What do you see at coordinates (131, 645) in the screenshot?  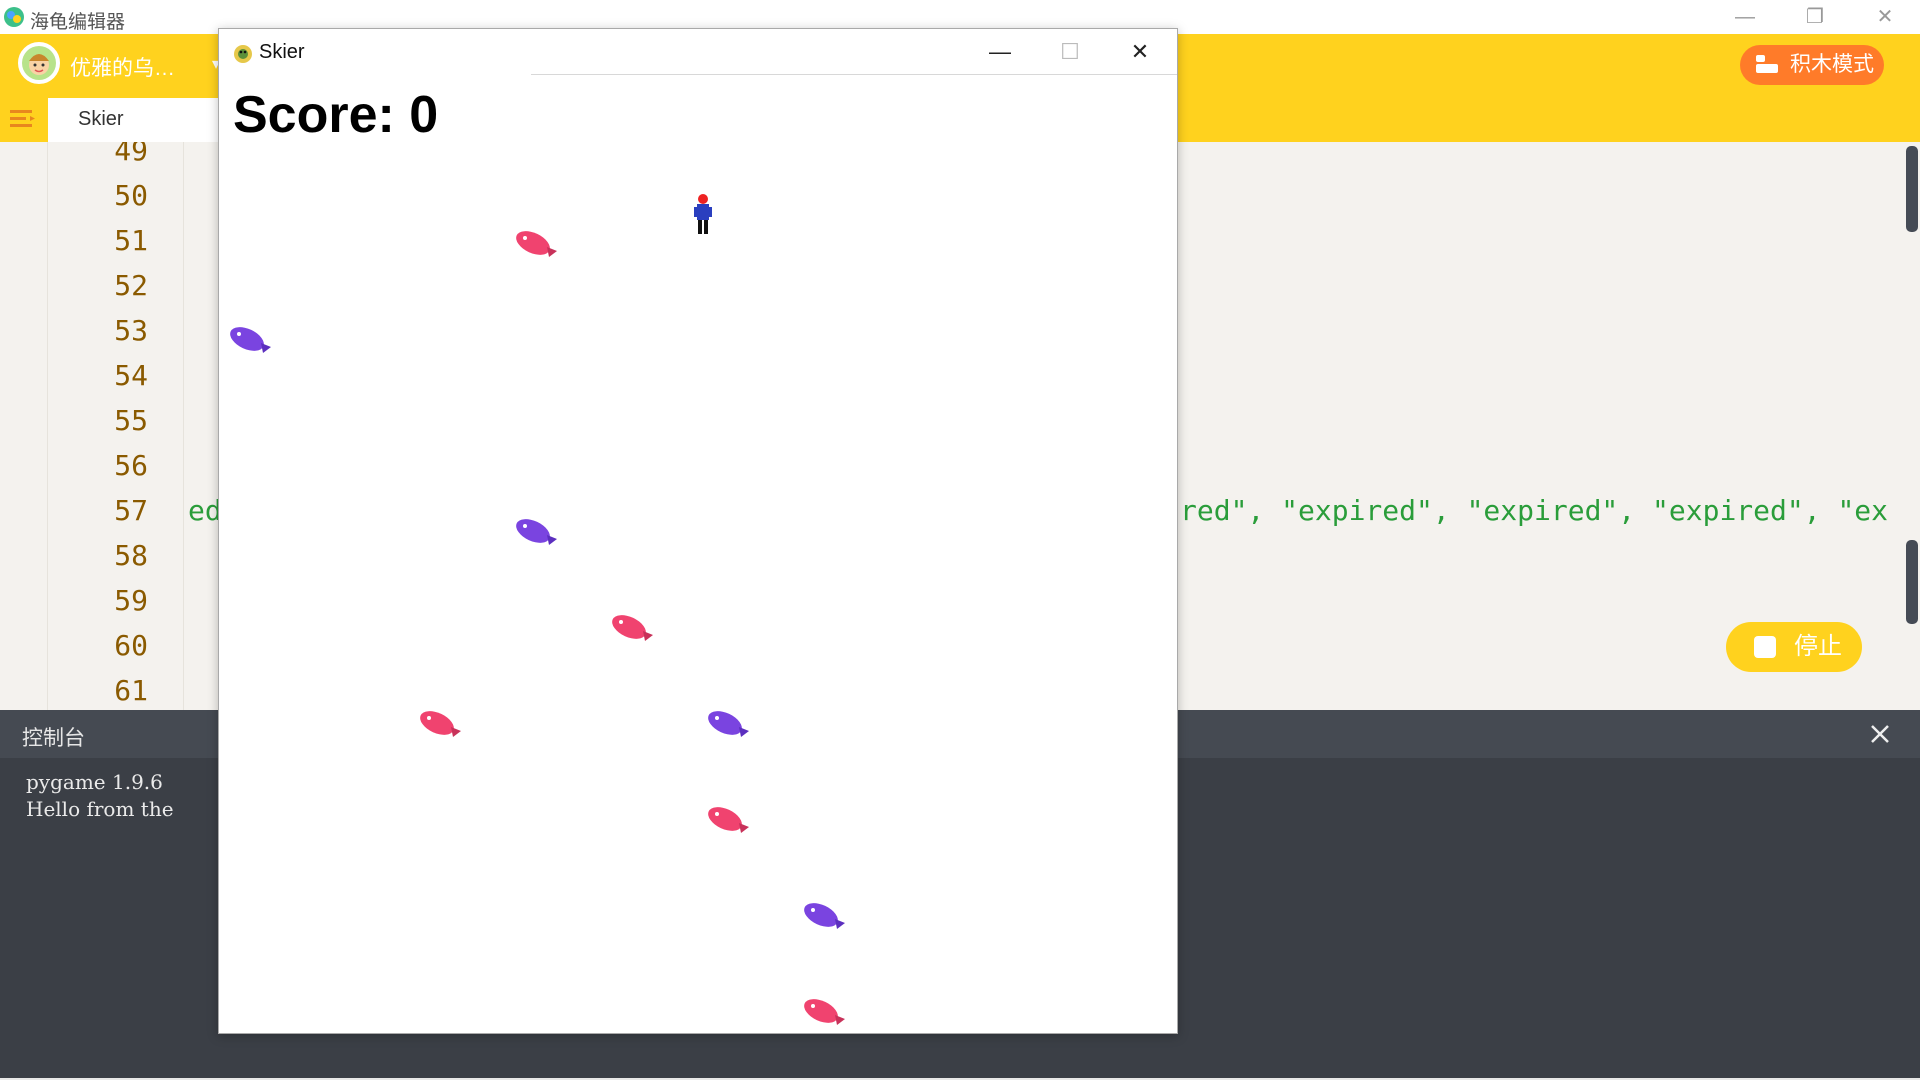 I see `line-number: 60` at bounding box center [131, 645].